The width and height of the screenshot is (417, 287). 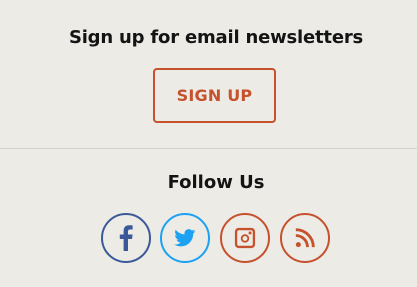 What do you see at coordinates (185, 238) in the screenshot?
I see `twitter-icon` at bounding box center [185, 238].